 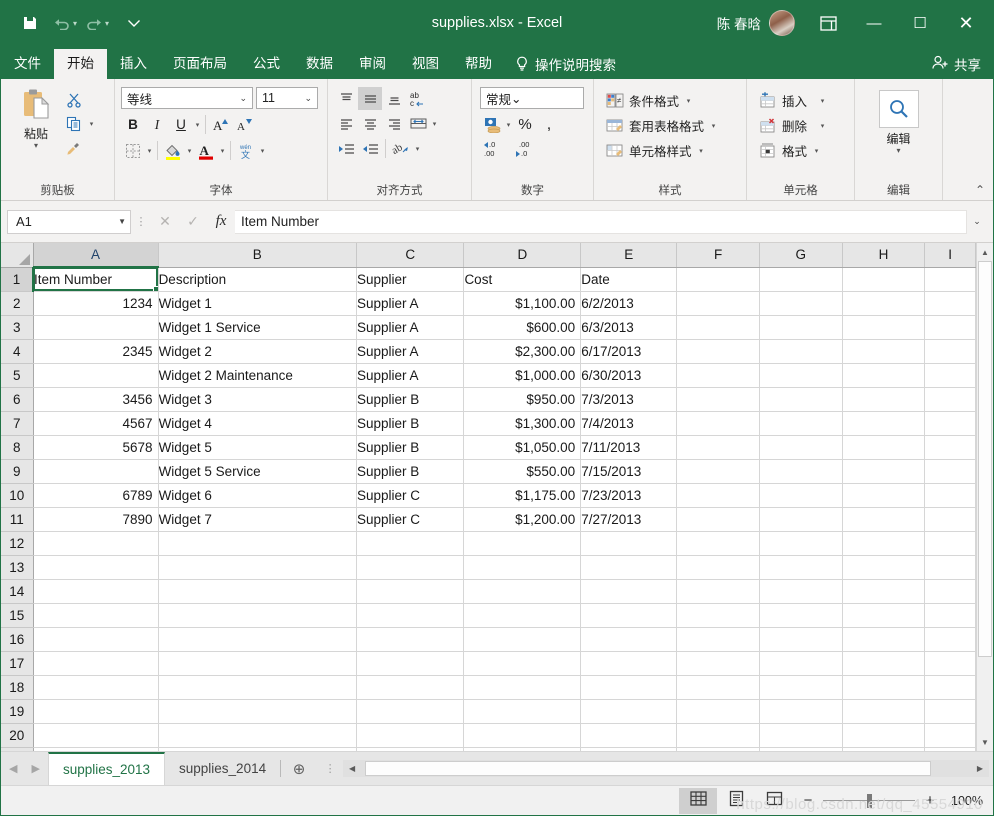 I want to click on cell-D16, so click(x=522, y=639).